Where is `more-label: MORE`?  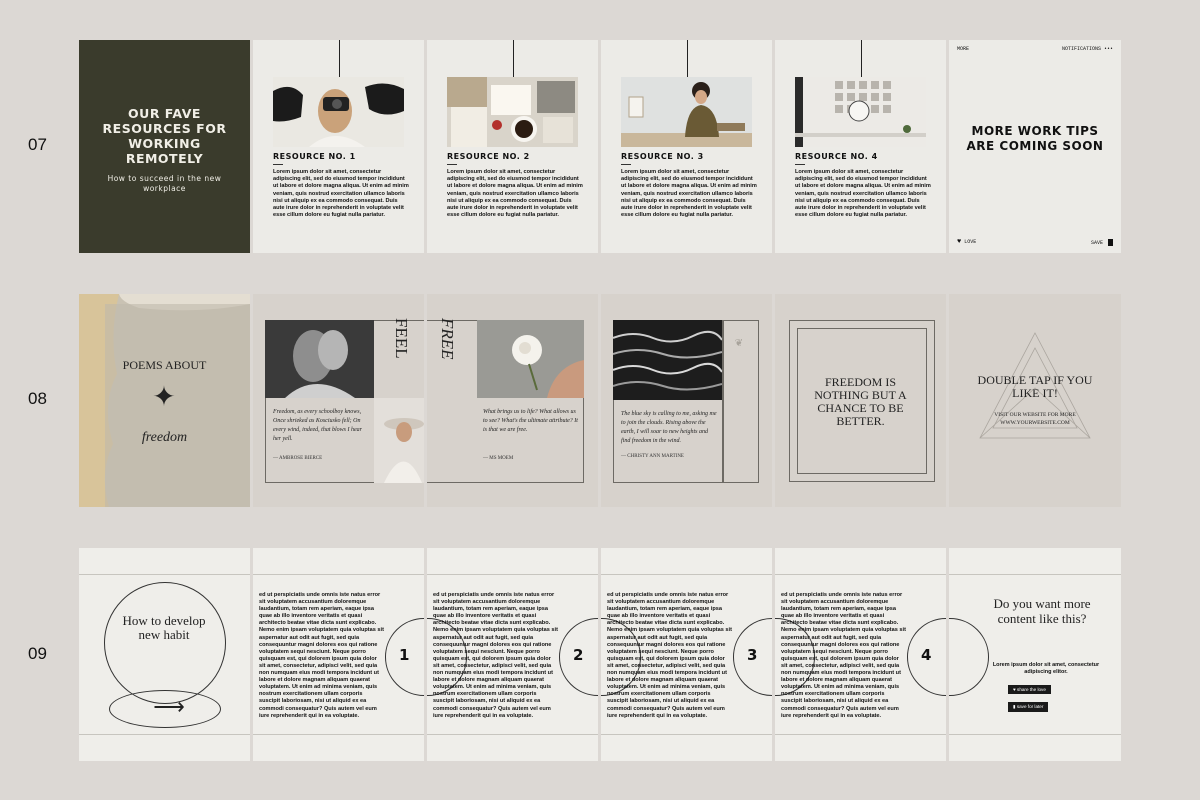
more-label: MORE is located at coordinates (963, 49).